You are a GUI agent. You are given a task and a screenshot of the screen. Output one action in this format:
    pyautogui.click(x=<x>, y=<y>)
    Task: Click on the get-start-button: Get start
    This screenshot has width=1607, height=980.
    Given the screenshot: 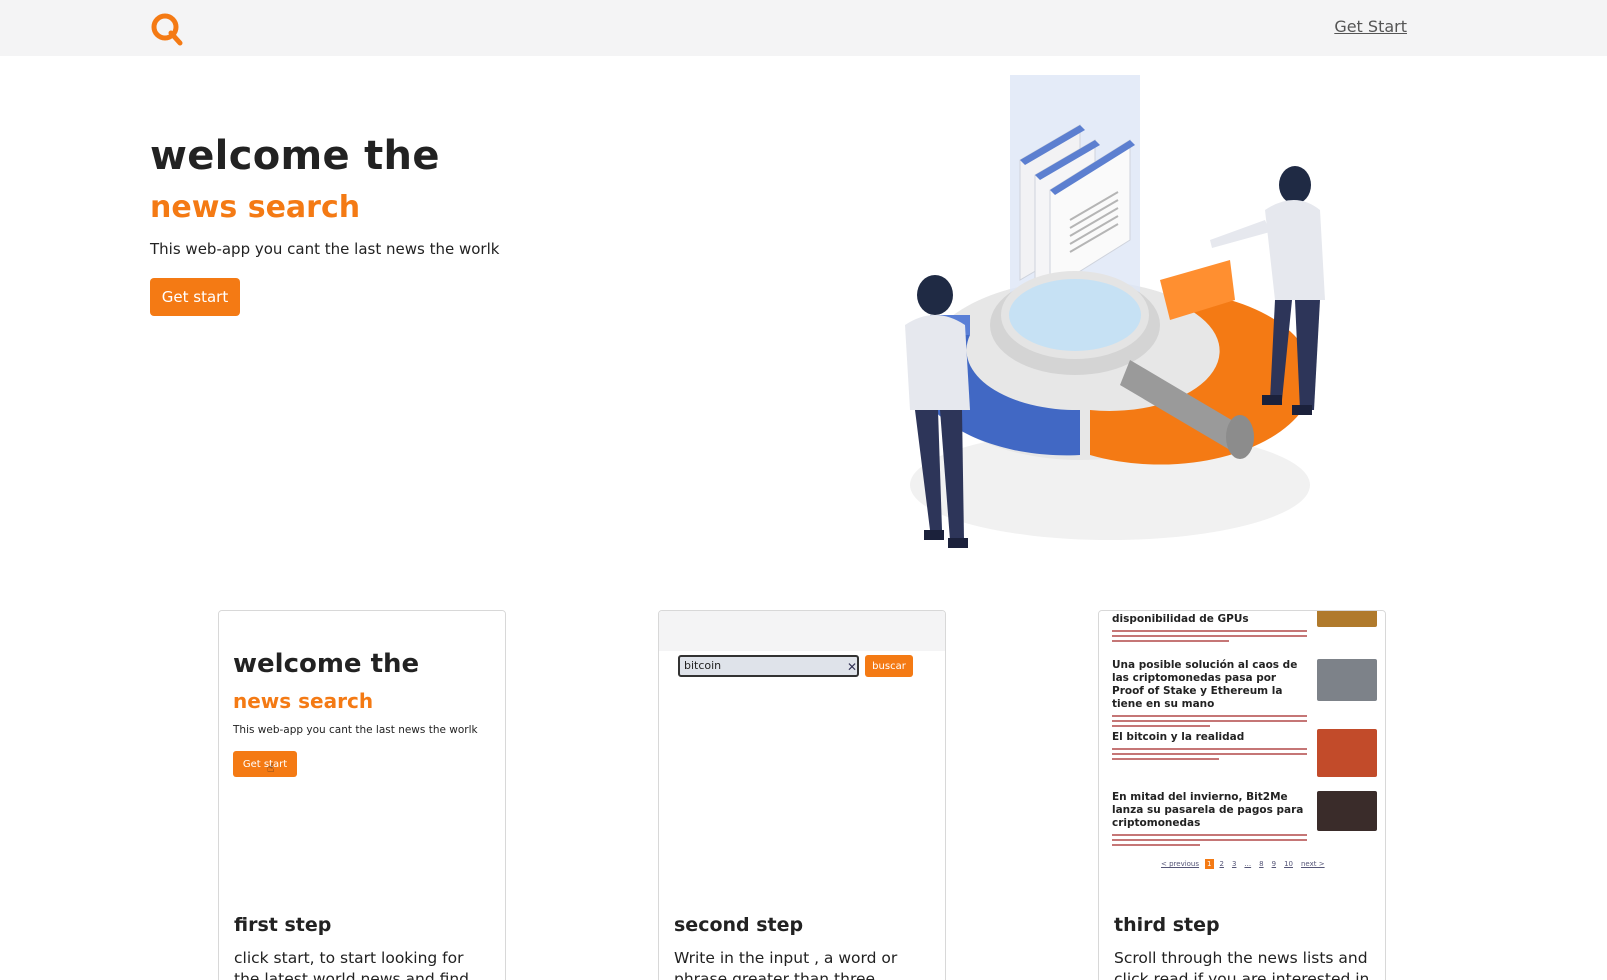 What is the action you would take?
    pyautogui.click(x=195, y=297)
    